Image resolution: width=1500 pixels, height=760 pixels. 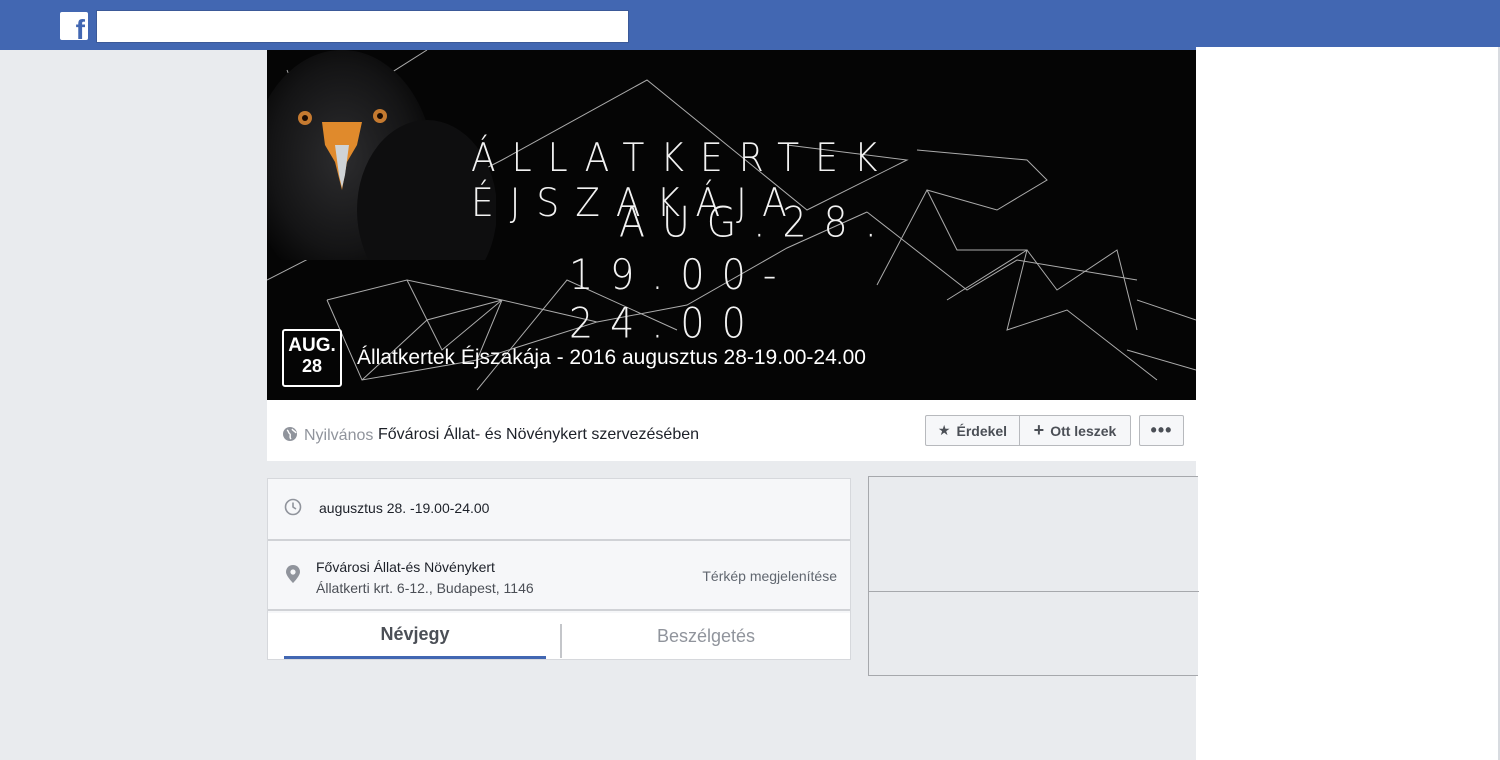 What do you see at coordinates (404, 508) in the screenshot?
I see `event-time-text: augusztus 28. -19.00-24.00` at bounding box center [404, 508].